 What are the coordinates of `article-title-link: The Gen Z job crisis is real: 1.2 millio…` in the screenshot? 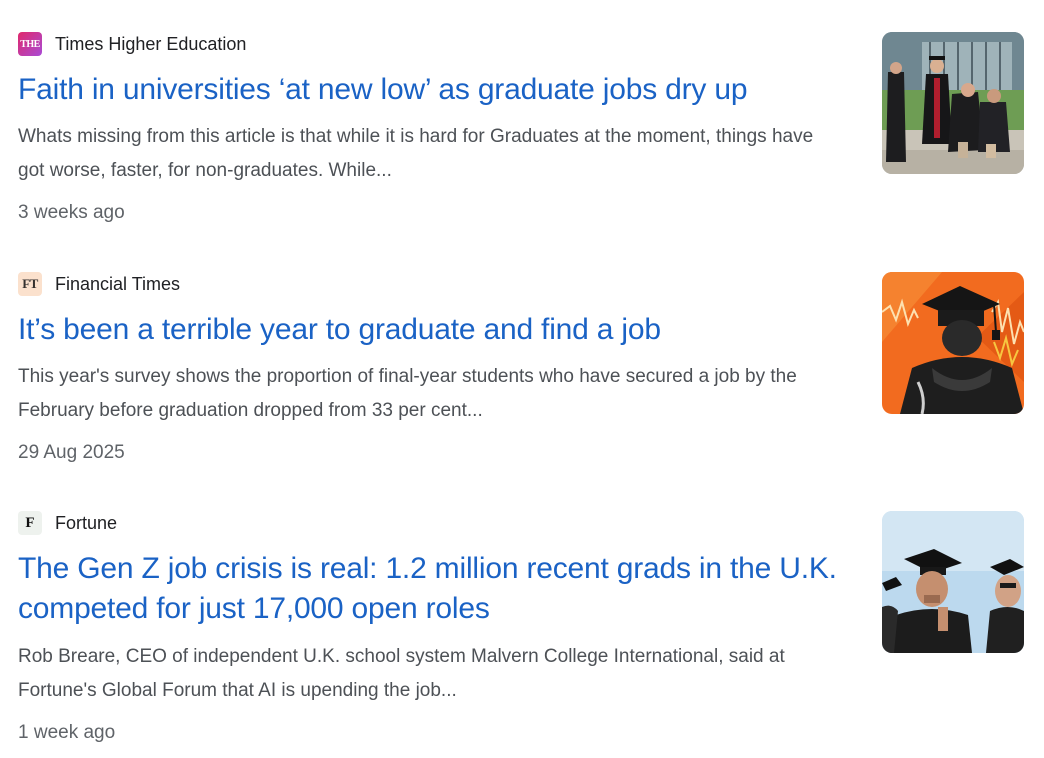 It's located at (438, 589).